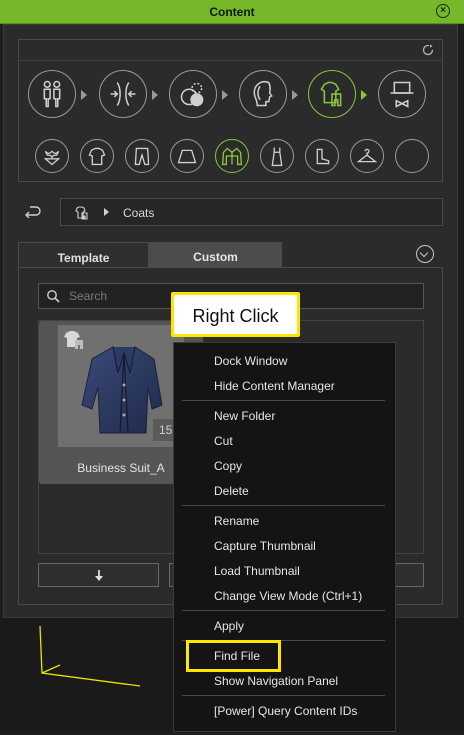  I want to click on shirt-icon, so click(97, 156).